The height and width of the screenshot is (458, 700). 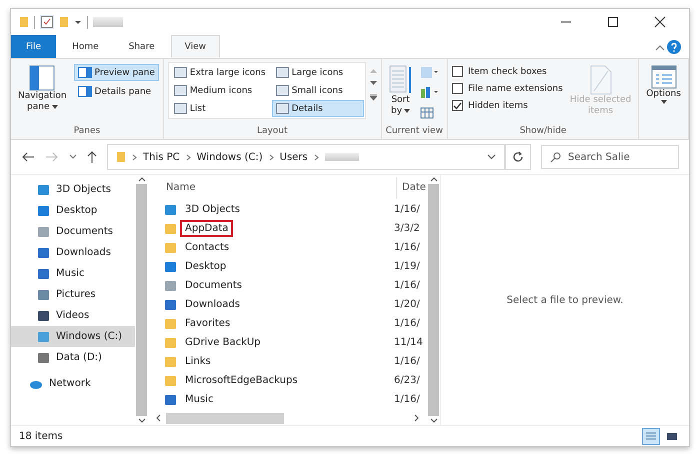 I want to click on help-icon, so click(x=674, y=47).